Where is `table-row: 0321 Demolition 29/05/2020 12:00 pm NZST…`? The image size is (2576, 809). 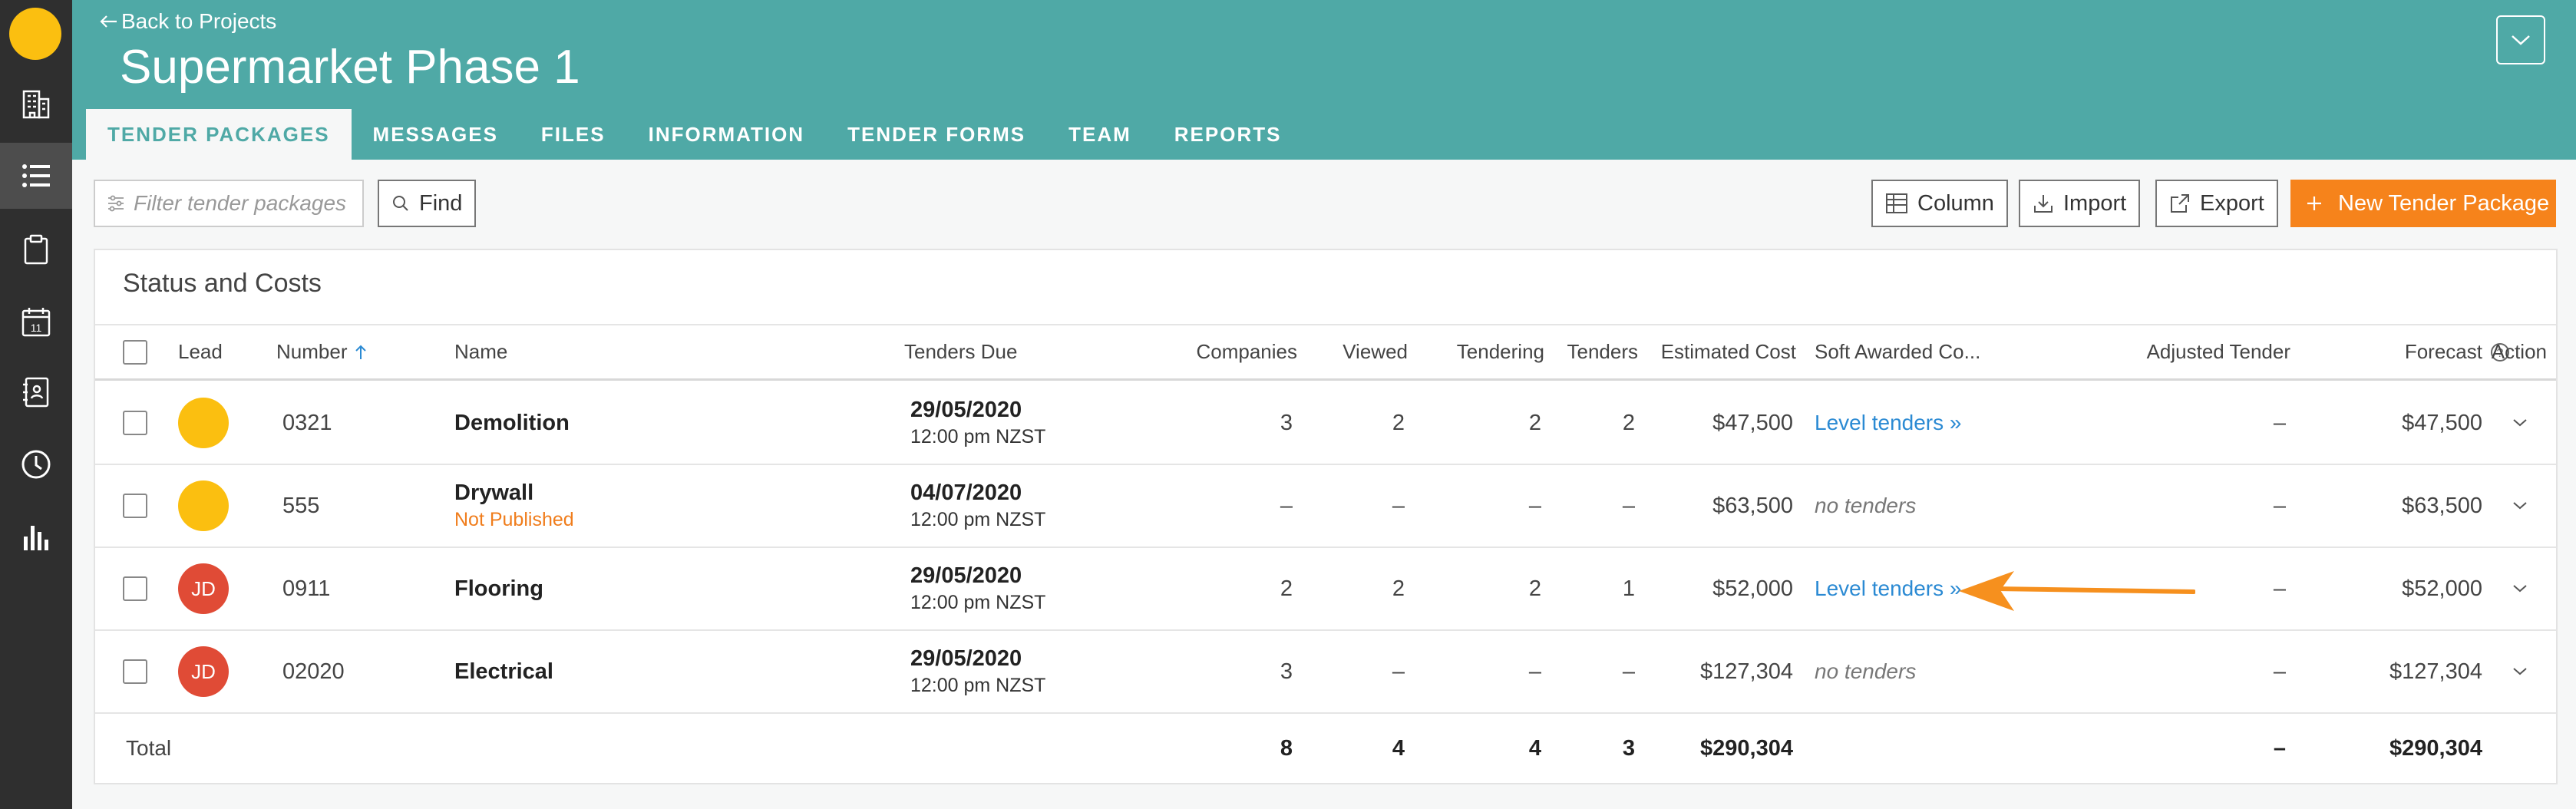 table-row: 0321 Demolition 29/05/2020 12:00 pm NZST… is located at coordinates (1325, 423).